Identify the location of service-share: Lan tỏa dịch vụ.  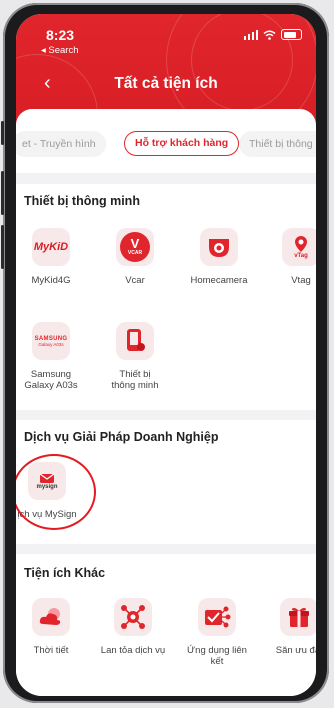
(133, 627).